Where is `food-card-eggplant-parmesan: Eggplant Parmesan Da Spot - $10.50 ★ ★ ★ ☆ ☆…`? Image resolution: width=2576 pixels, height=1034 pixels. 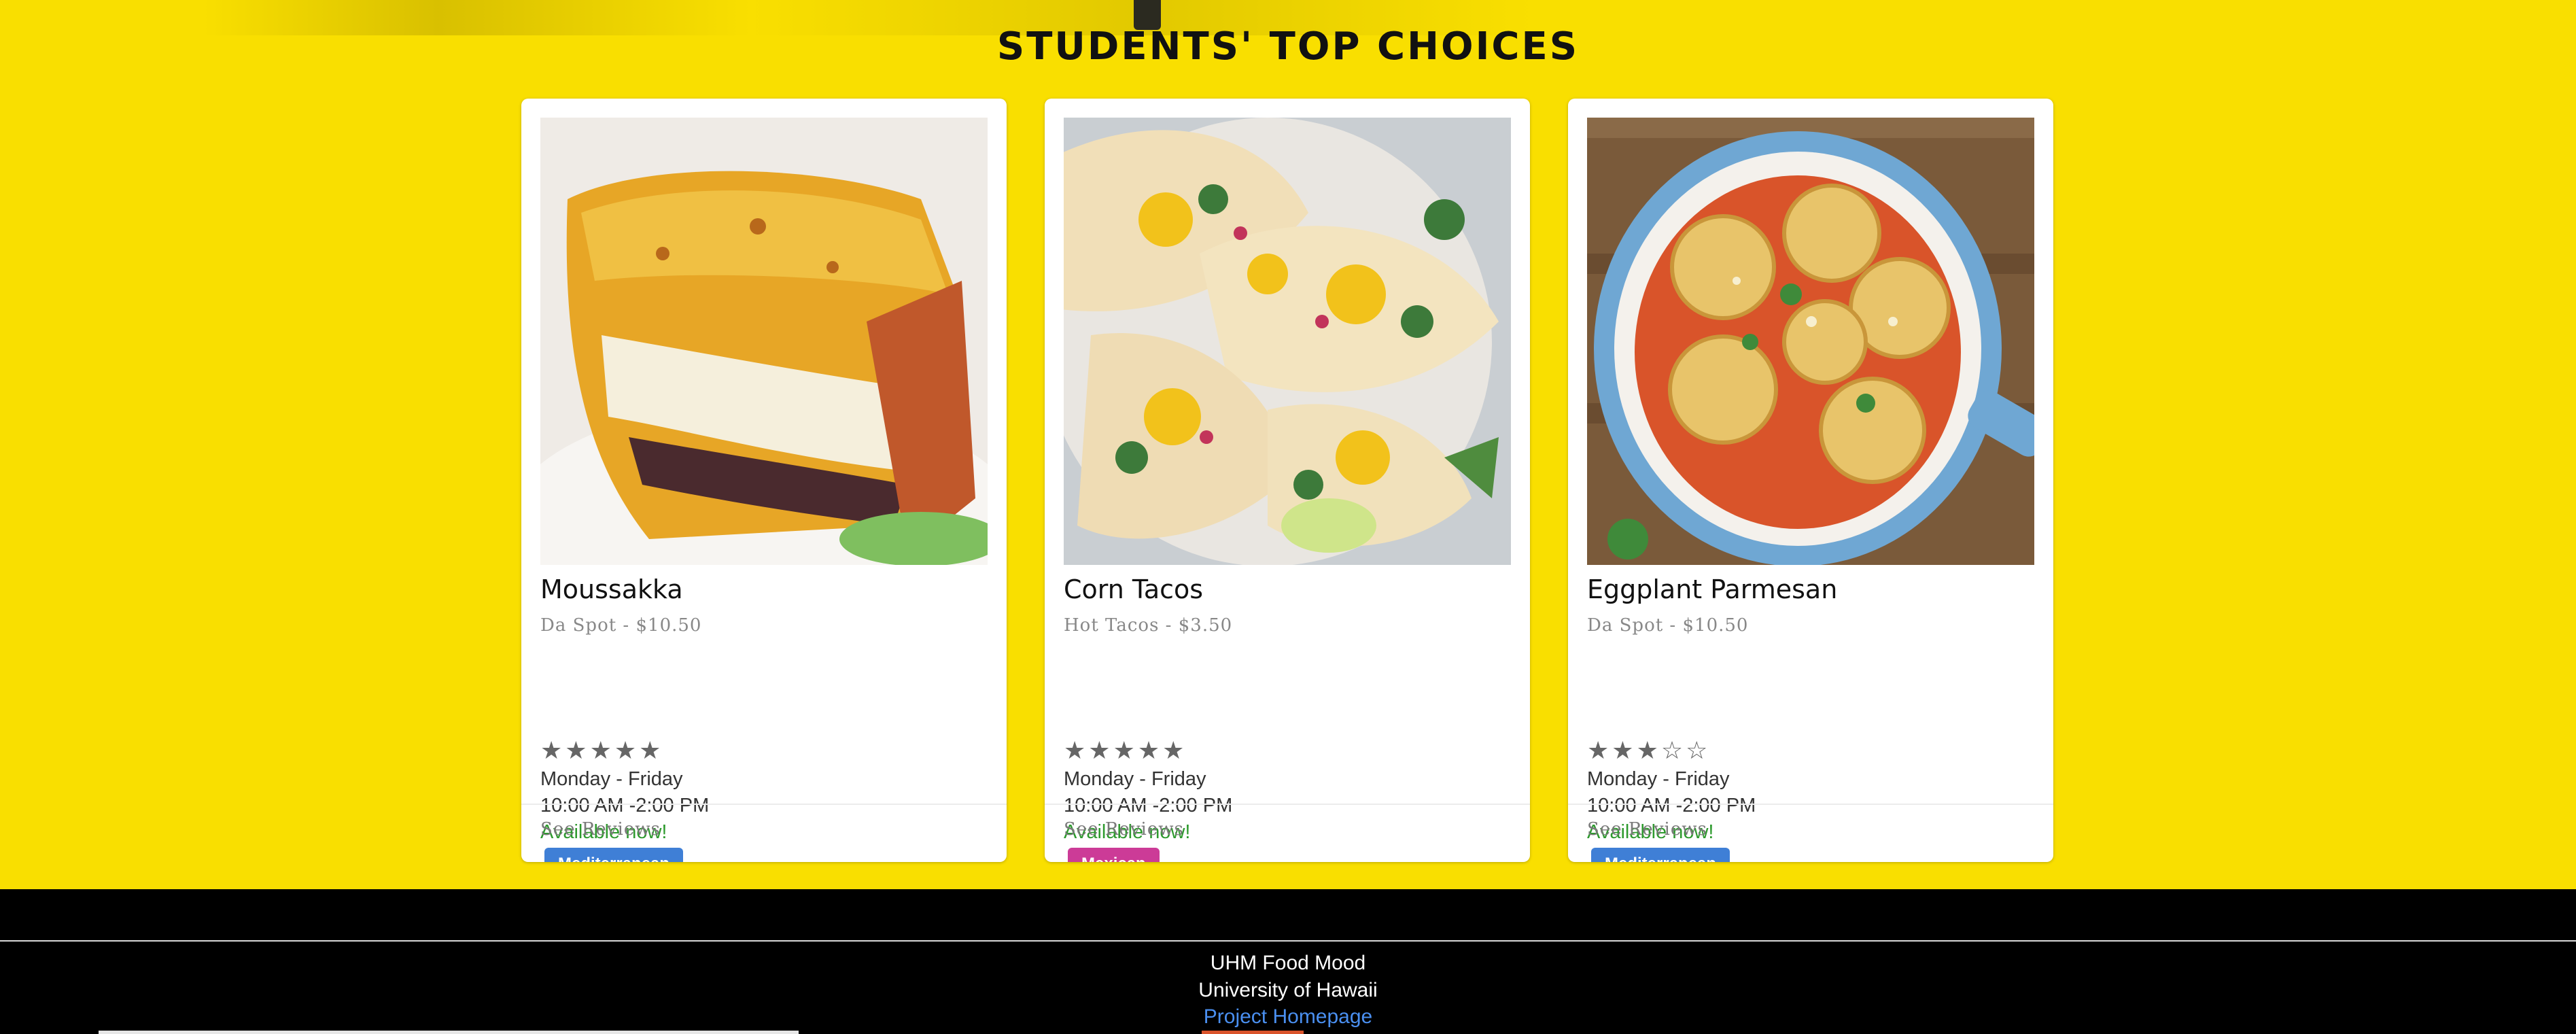 food-card-eggplant-parmesan: Eggplant Parmesan Da Spot - $10.50 ★ ★ ★ ☆ ☆… is located at coordinates (1810, 480).